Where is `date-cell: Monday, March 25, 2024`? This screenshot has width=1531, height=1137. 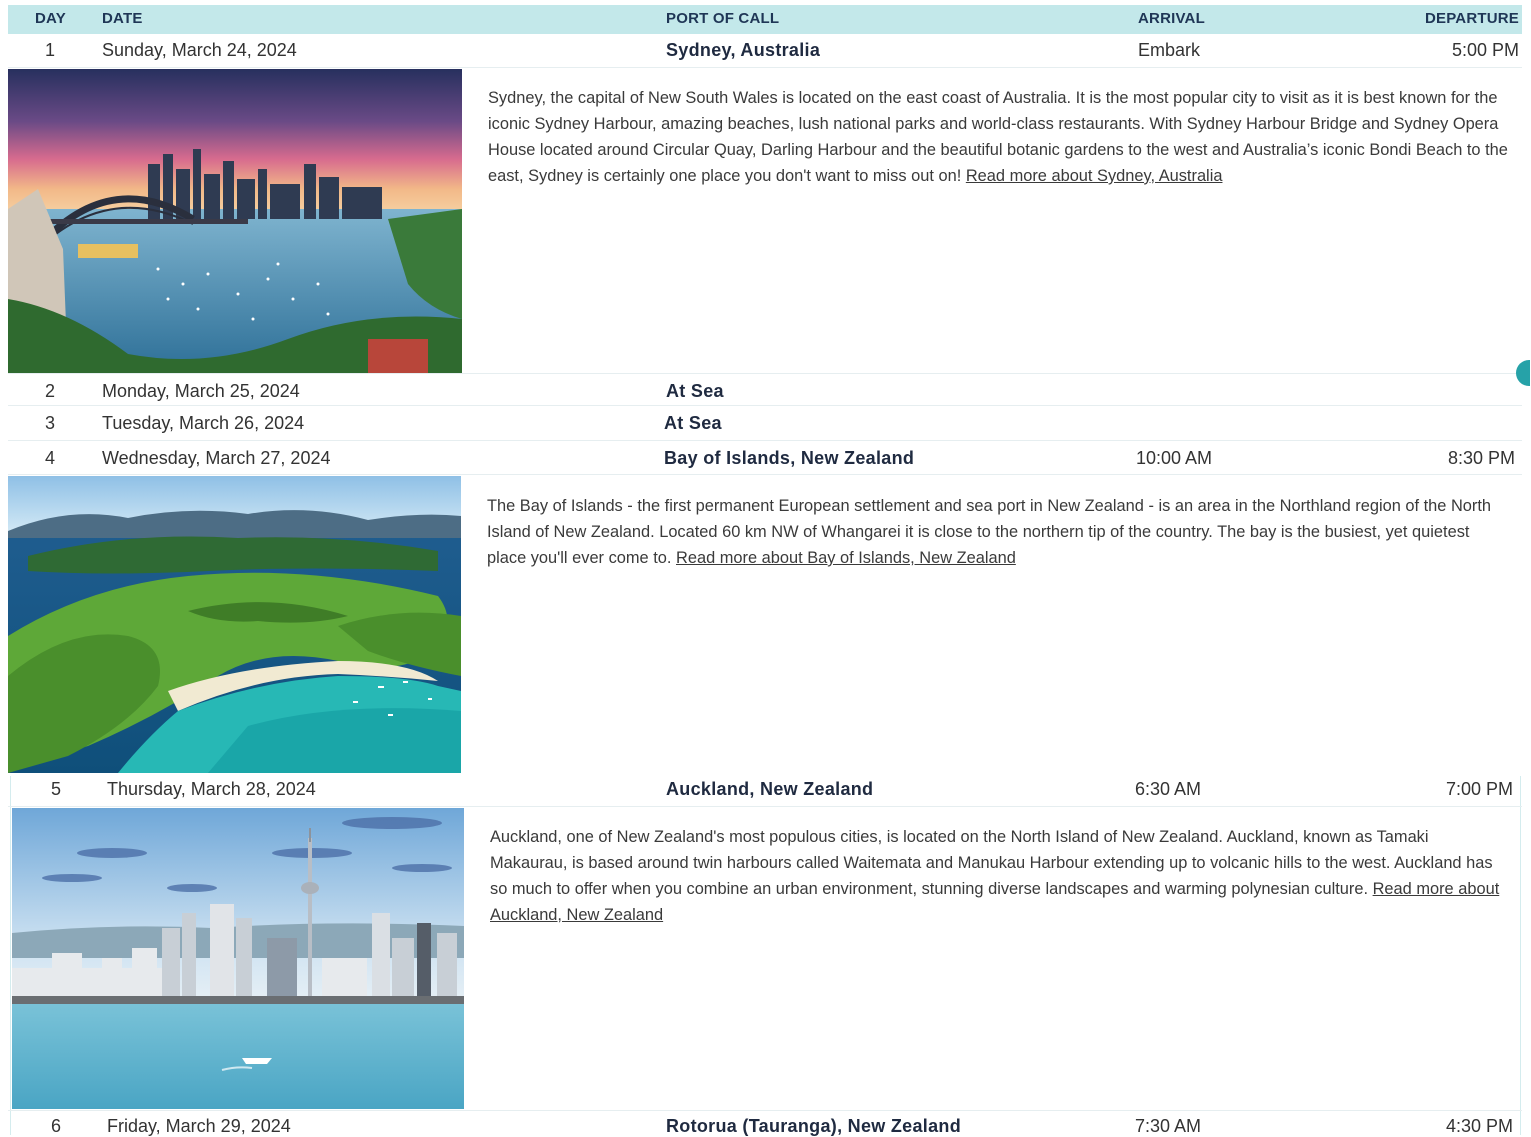 date-cell: Monday, March 25, 2024 is located at coordinates (201, 391).